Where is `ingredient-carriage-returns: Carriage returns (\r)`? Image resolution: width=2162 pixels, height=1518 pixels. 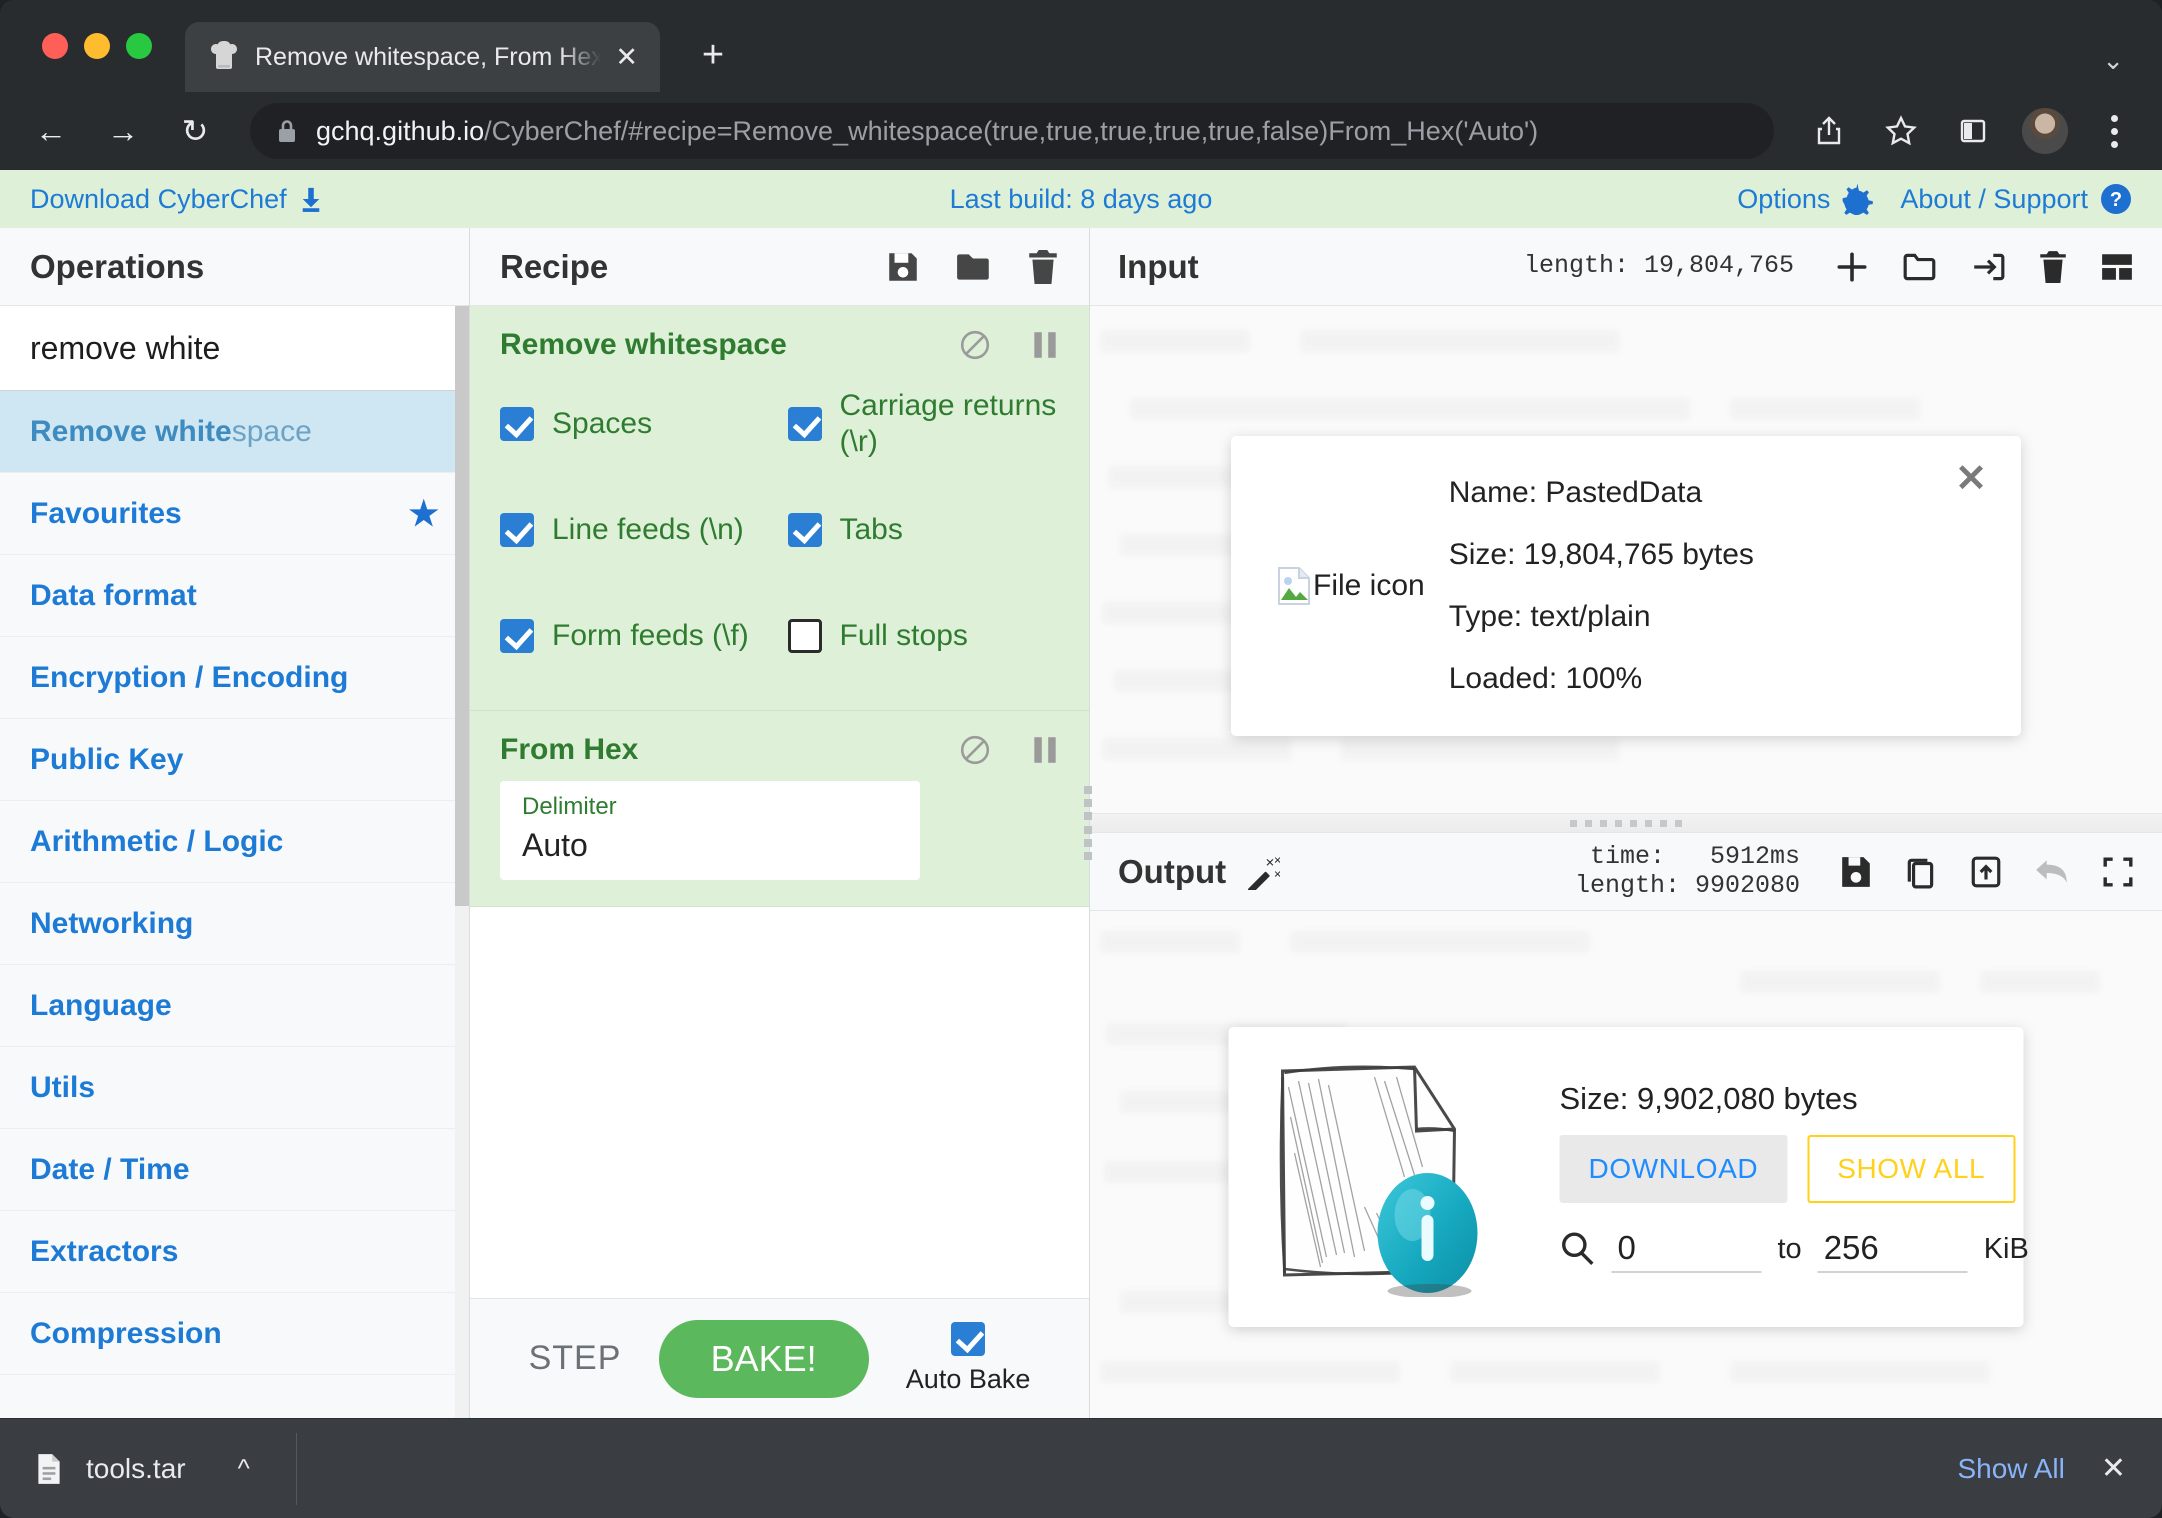 ingredient-carriage-returns: Carriage returns (\r) is located at coordinates (923, 424).